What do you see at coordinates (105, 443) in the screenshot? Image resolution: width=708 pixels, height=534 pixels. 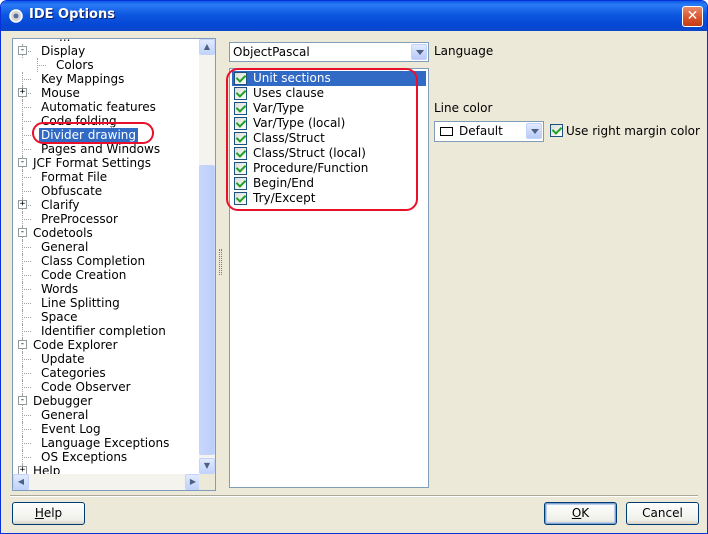 I see `tree-node: Language Exceptions` at bounding box center [105, 443].